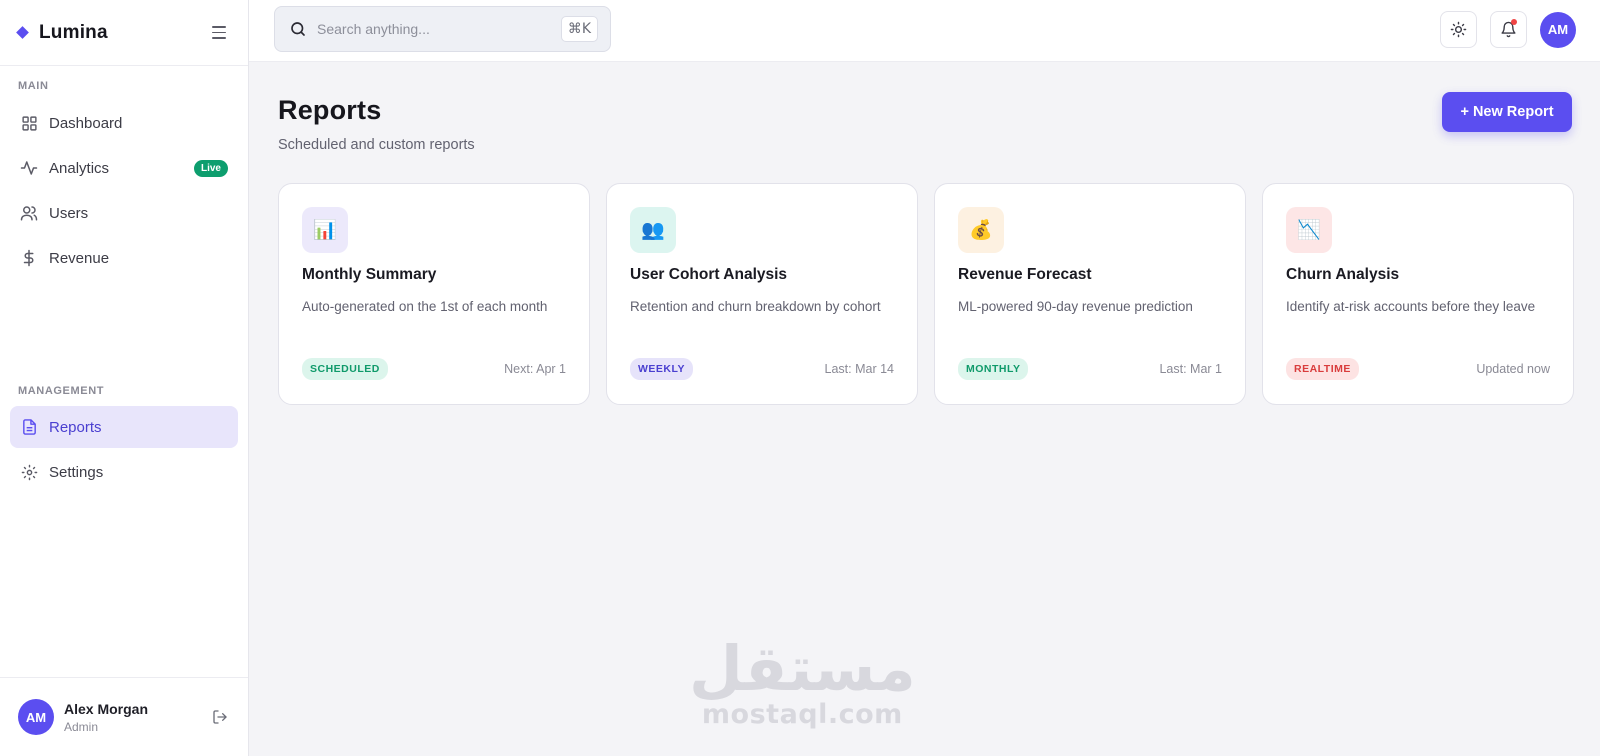 This screenshot has height=756, width=1600. What do you see at coordinates (29, 427) in the screenshot?
I see `file-icon` at bounding box center [29, 427].